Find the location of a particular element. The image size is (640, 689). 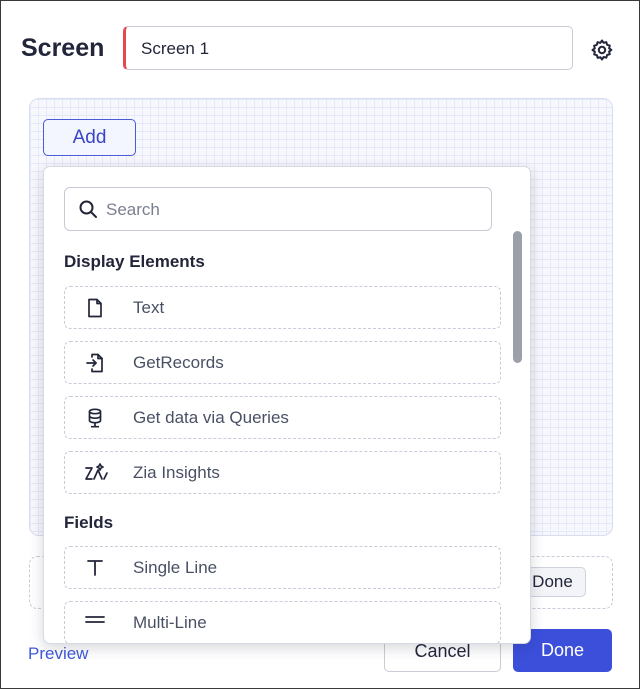

list-item-label: Get data via Queries is located at coordinates (211, 417).